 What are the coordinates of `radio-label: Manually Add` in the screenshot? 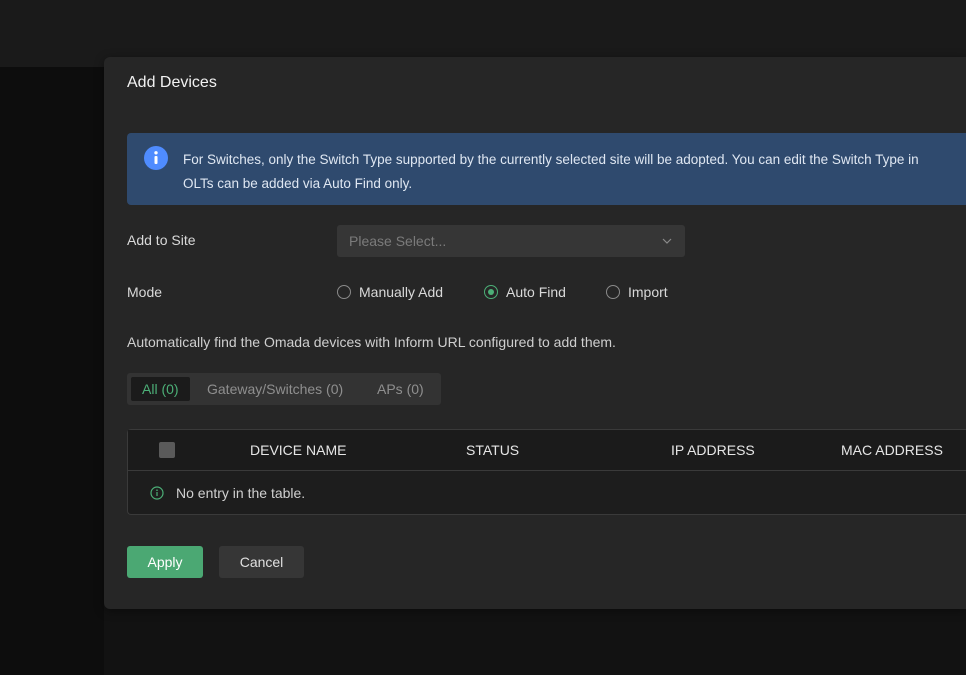 It's located at (401, 292).